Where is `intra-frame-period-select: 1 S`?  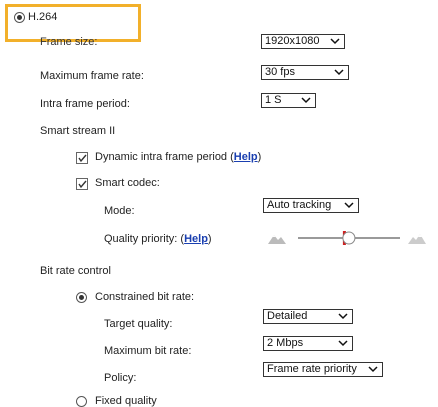 intra-frame-period-select: 1 S is located at coordinates (288, 100).